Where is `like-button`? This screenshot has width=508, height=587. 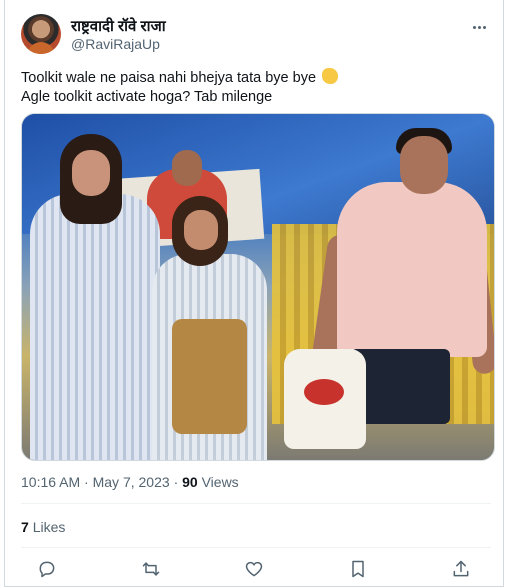 like-button is located at coordinates (254, 569).